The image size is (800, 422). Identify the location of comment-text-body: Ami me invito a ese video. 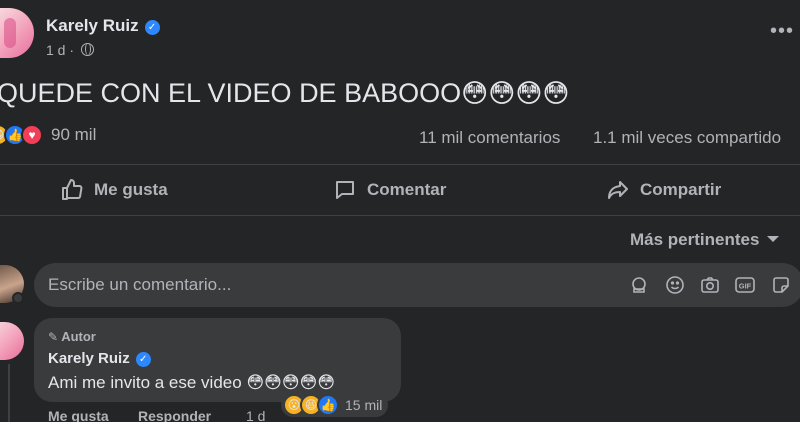
(145, 382).